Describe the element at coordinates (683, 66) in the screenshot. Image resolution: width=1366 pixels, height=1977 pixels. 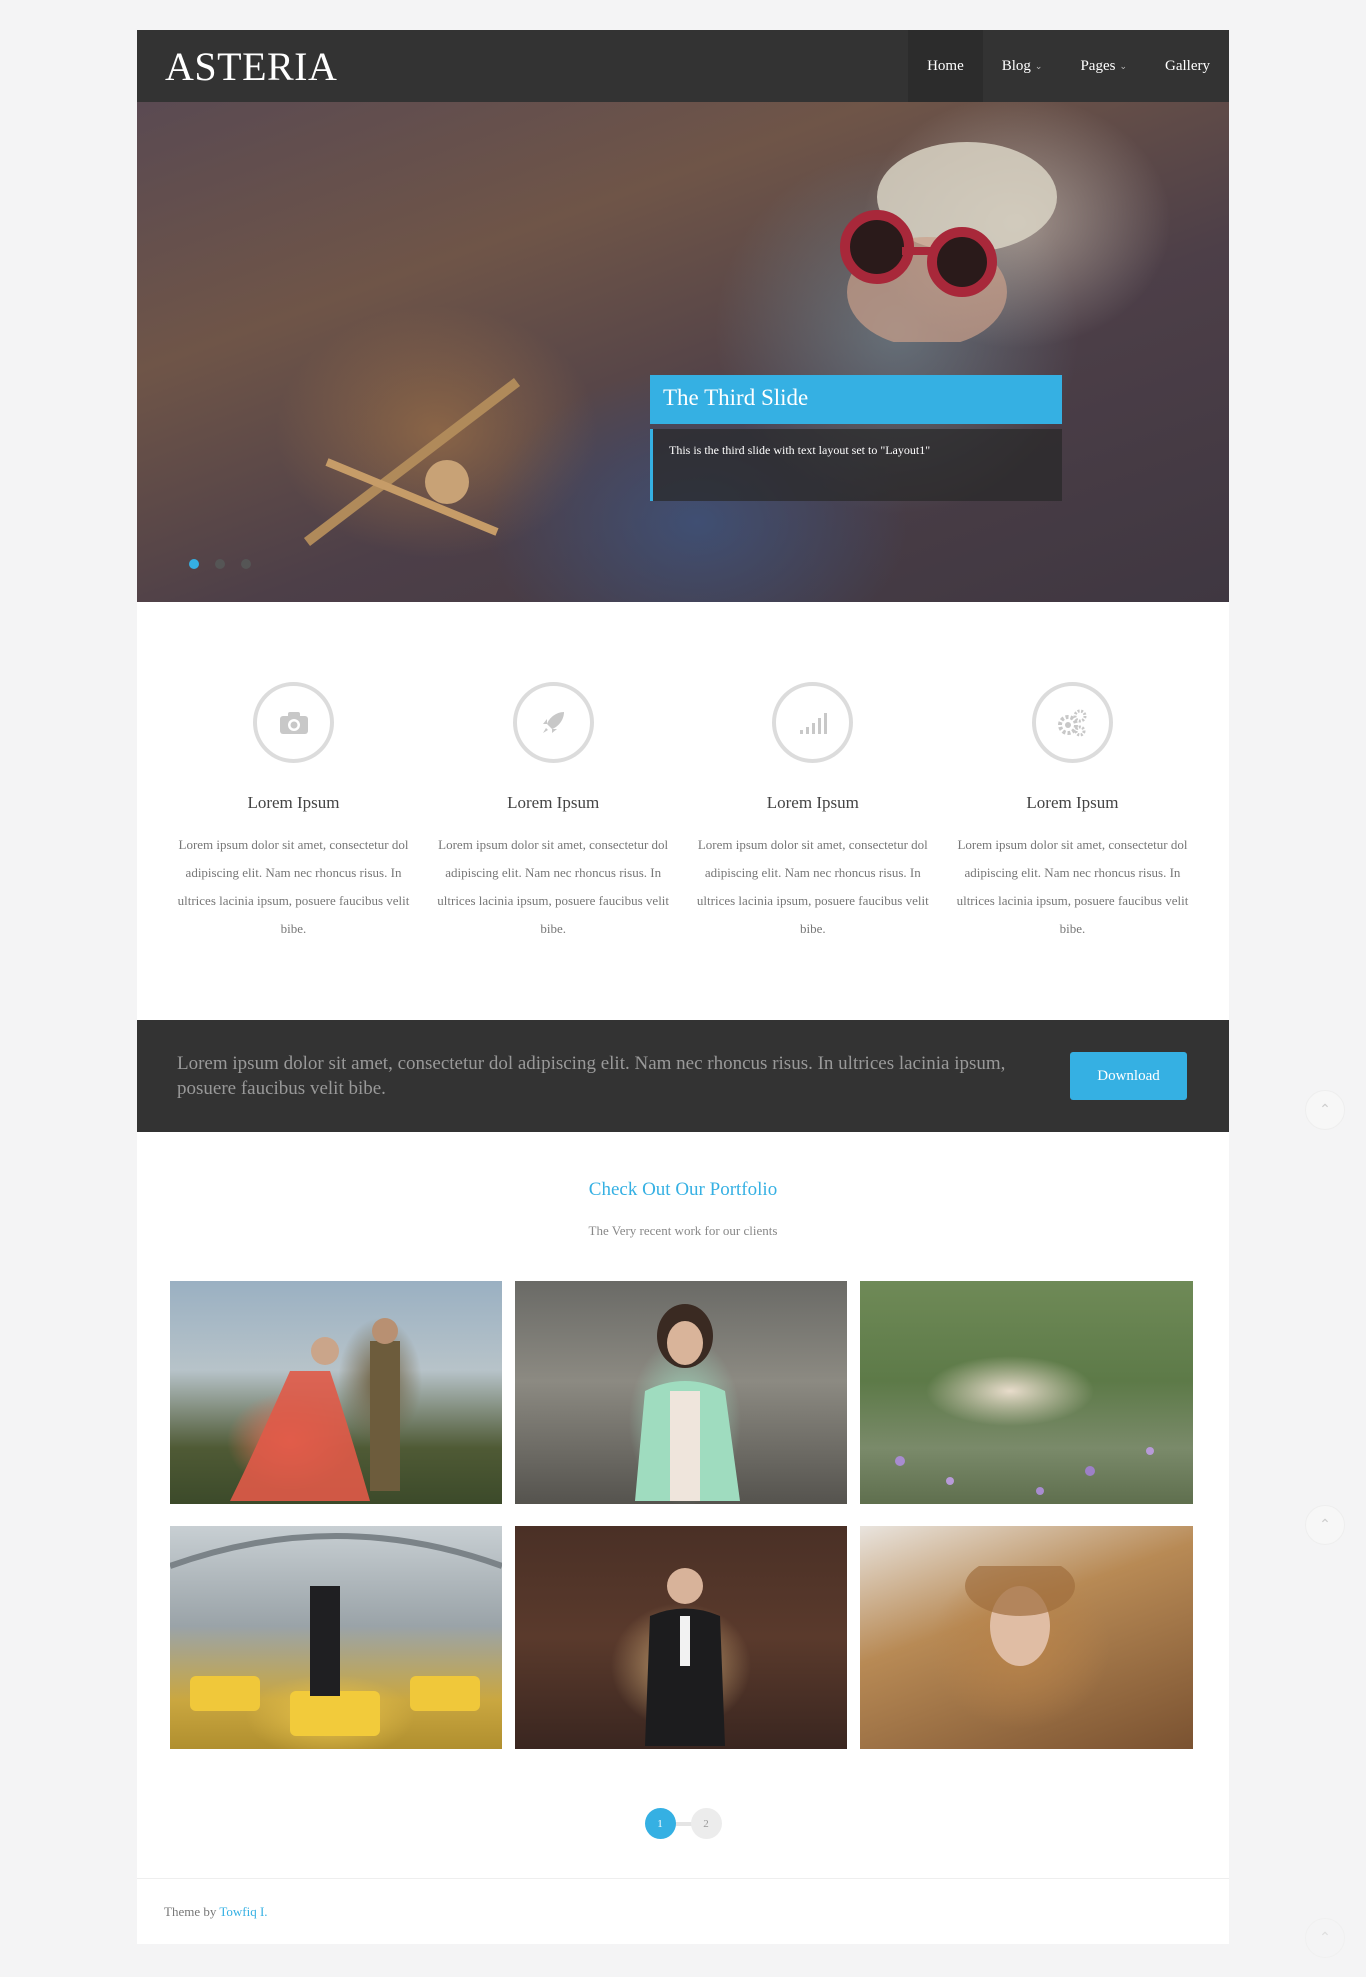
I see `header-bar: ASTERIA Home Blog ⌄ Pages ⌄ Gallery` at that location.